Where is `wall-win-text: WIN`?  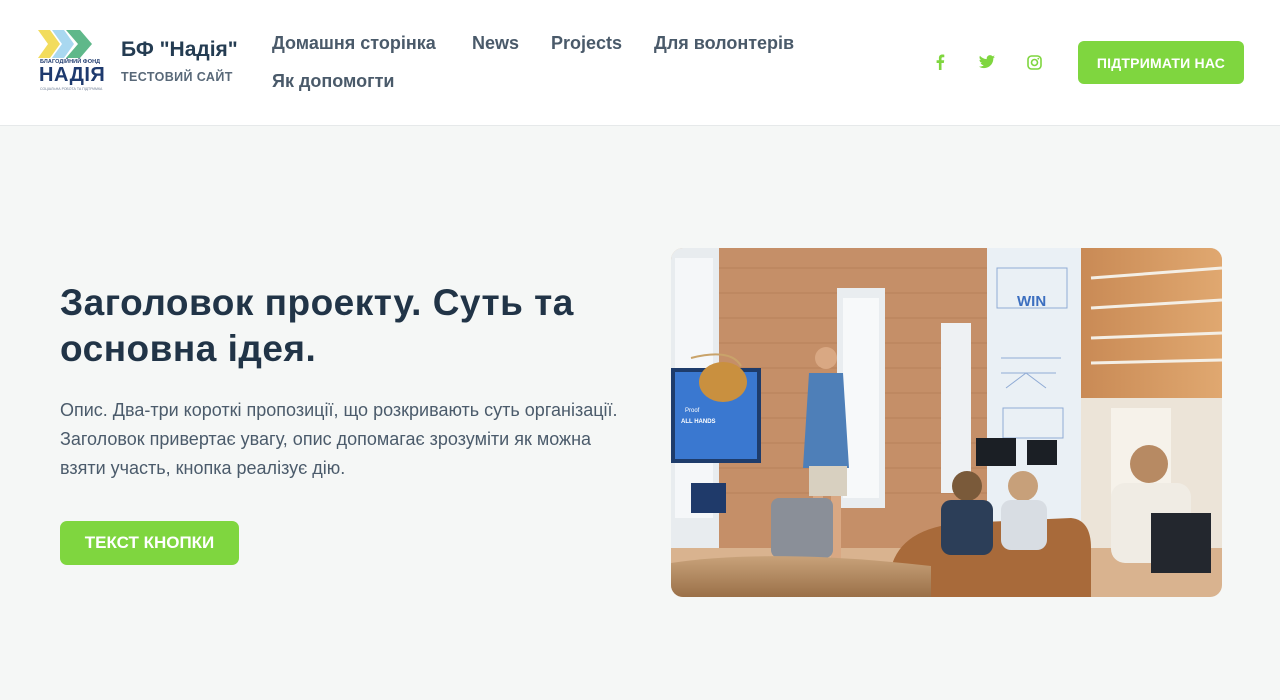
wall-win-text: WIN is located at coordinates (1031, 301).